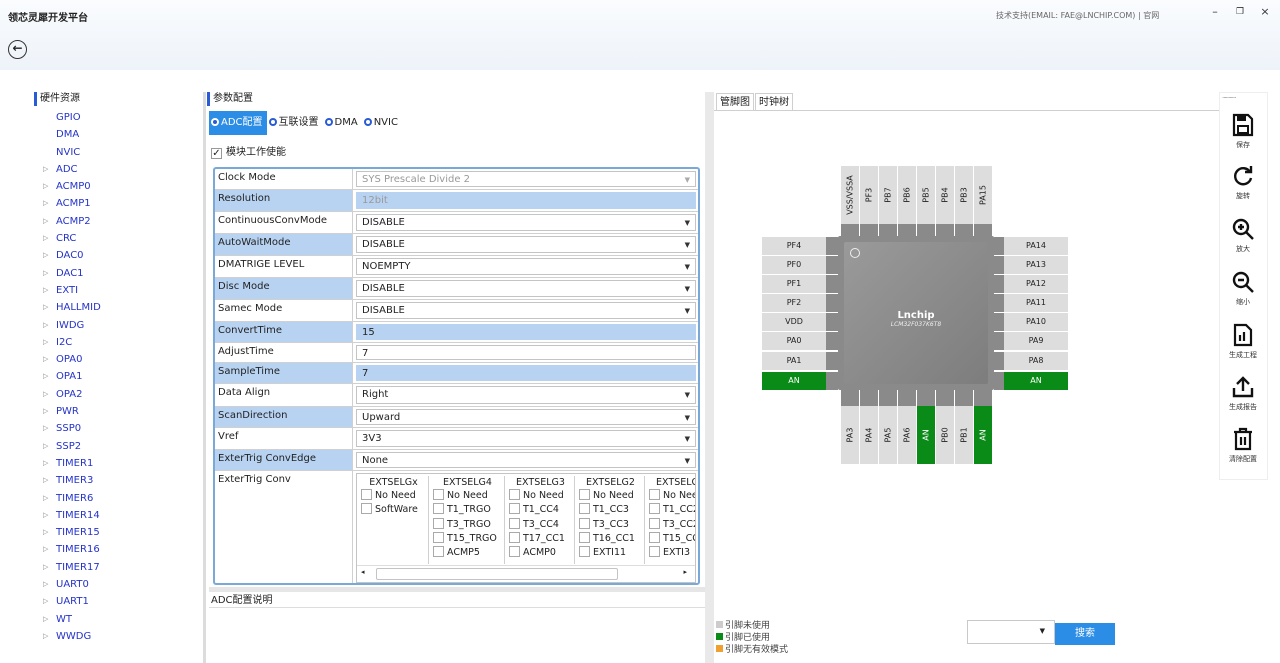 The image size is (1280, 663). I want to click on tree-item-timer14: ▷ TIMER14, so click(114, 515).